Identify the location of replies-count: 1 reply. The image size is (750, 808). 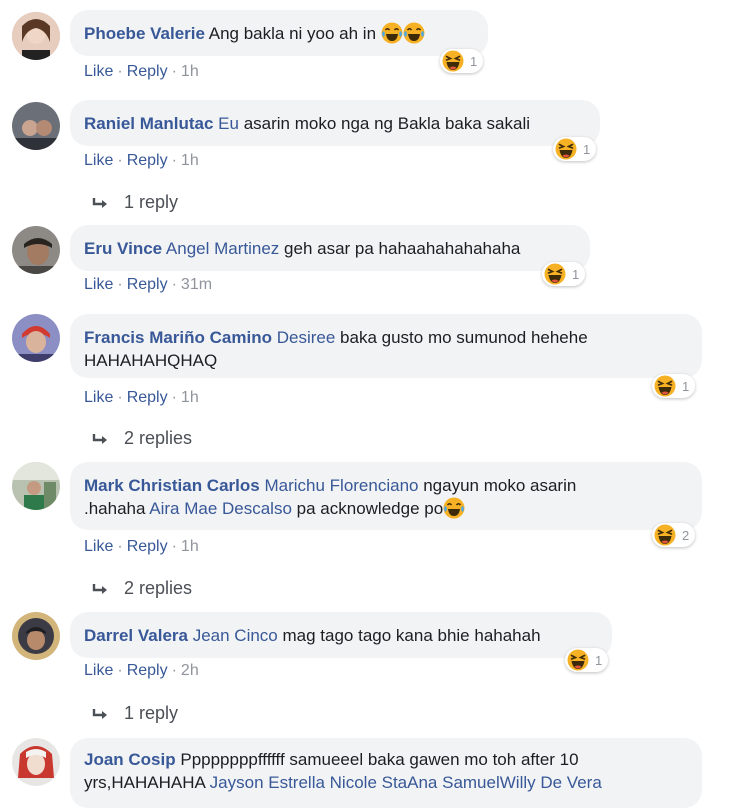
(151, 202).